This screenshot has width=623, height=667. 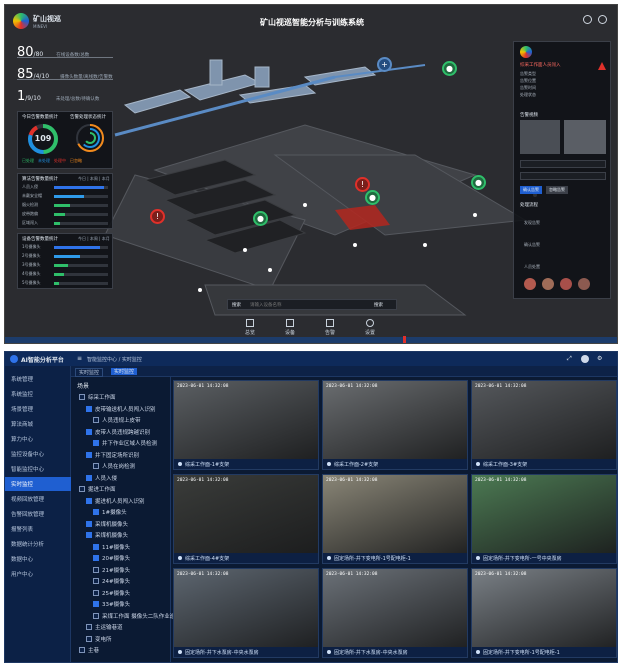 I want to click on tab-settings: 设置, so click(x=370, y=328).